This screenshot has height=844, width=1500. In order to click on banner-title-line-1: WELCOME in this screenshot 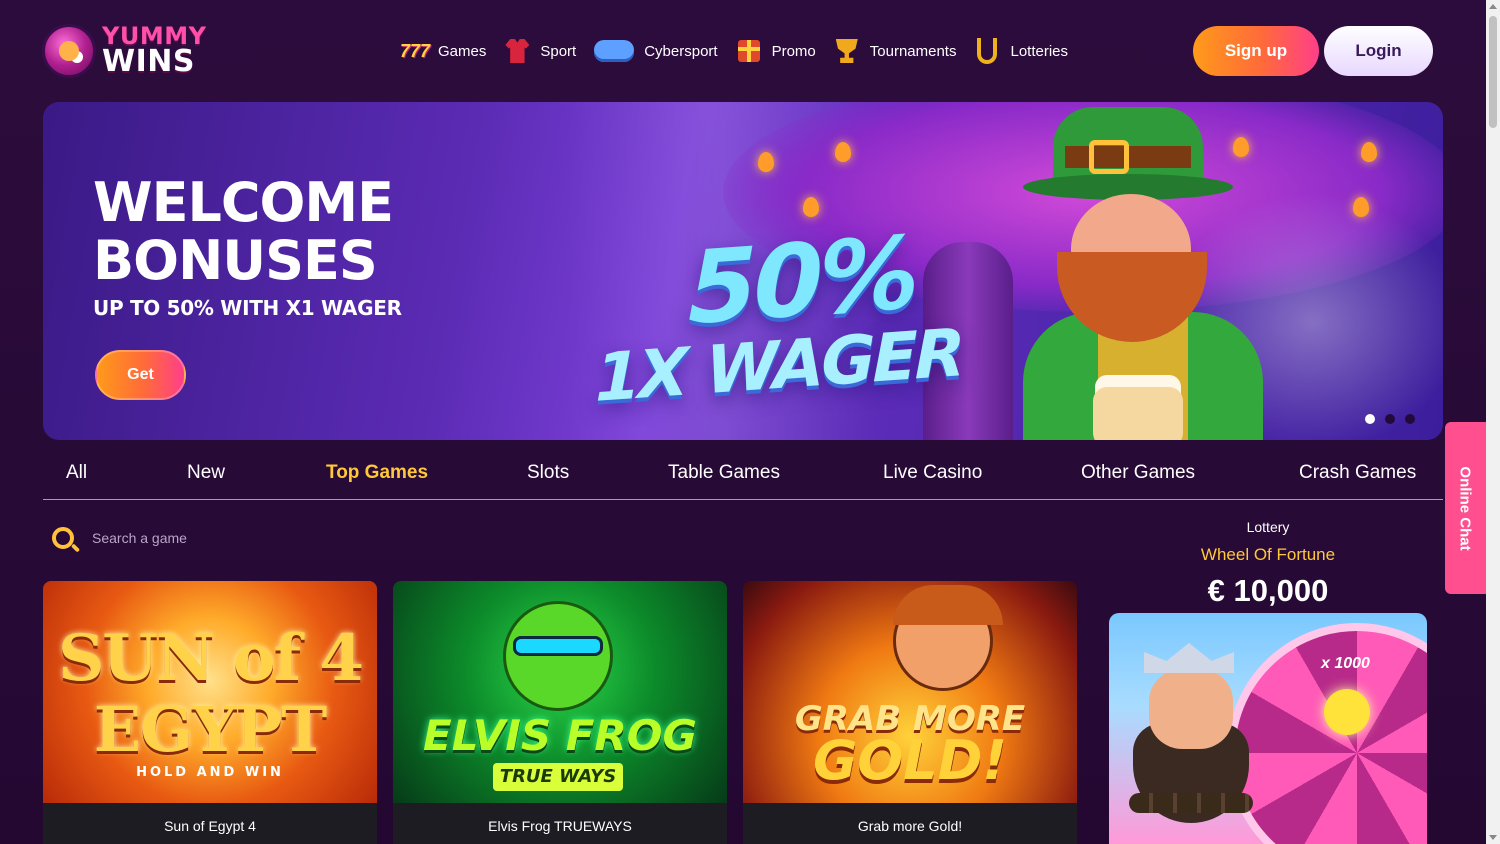, I will do `click(243, 202)`.